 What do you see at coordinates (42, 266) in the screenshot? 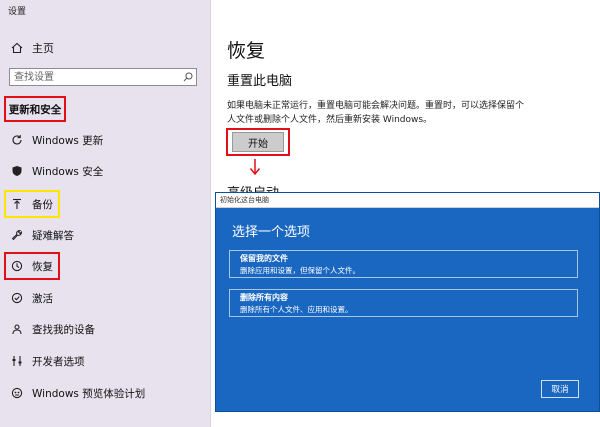
I see `sidebar-item-label: 恢复` at bounding box center [42, 266].